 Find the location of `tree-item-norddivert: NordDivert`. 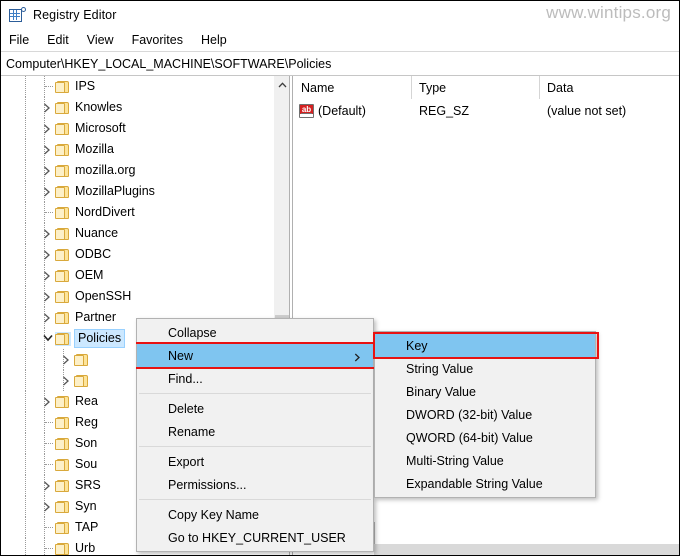

tree-item-norddivert: NordDivert is located at coordinates (137, 212).